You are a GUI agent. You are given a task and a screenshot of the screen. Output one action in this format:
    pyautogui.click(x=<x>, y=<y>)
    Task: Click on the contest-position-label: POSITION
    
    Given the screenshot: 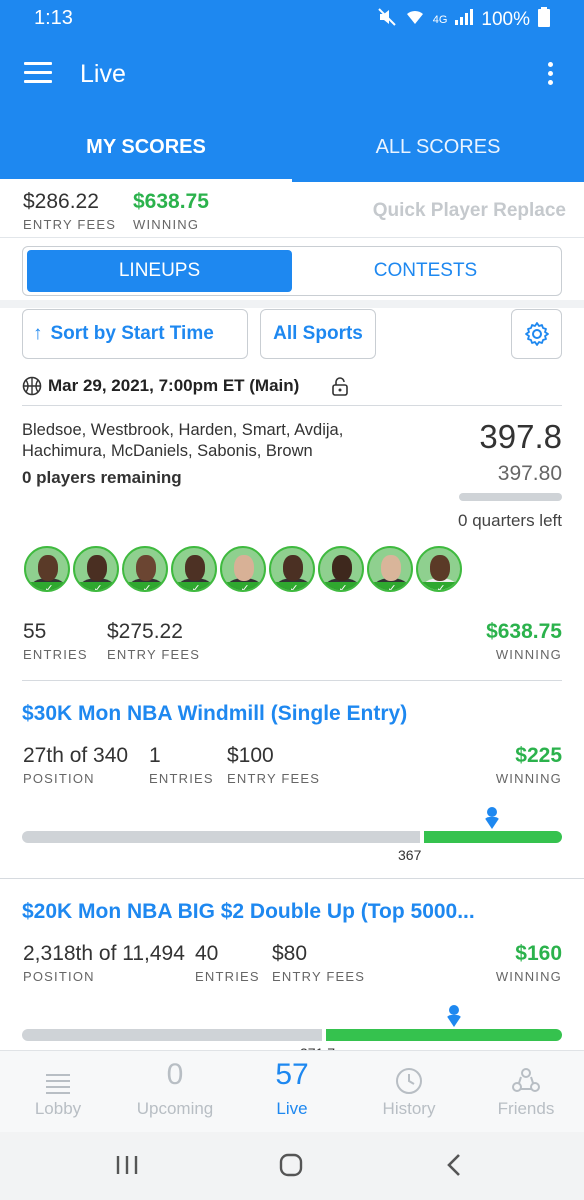 What is the action you would take?
    pyautogui.click(x=59, y=976)
    